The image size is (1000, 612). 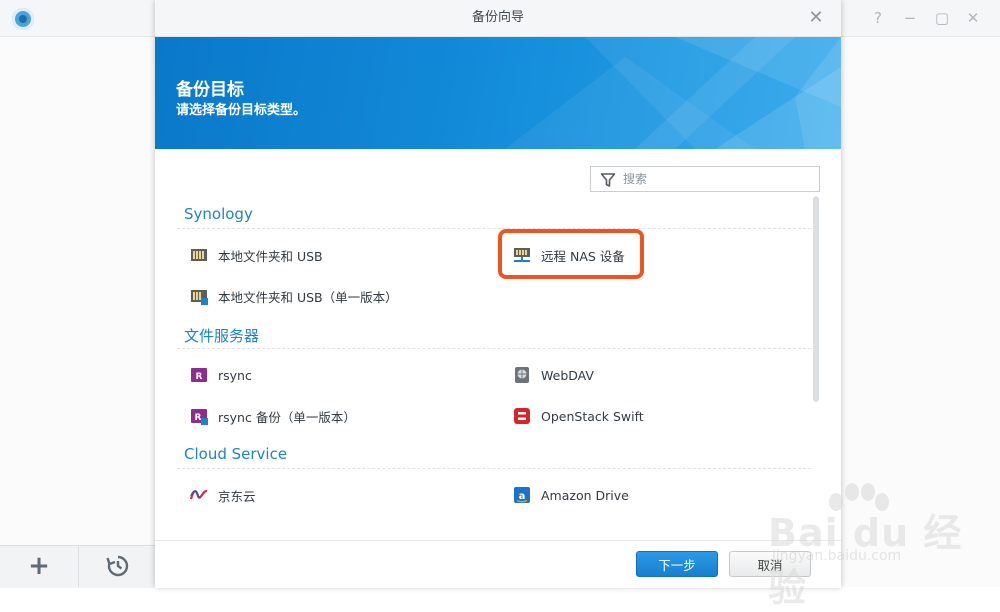 I want to click on jdcloud-icon, so click(x=199, y=494).